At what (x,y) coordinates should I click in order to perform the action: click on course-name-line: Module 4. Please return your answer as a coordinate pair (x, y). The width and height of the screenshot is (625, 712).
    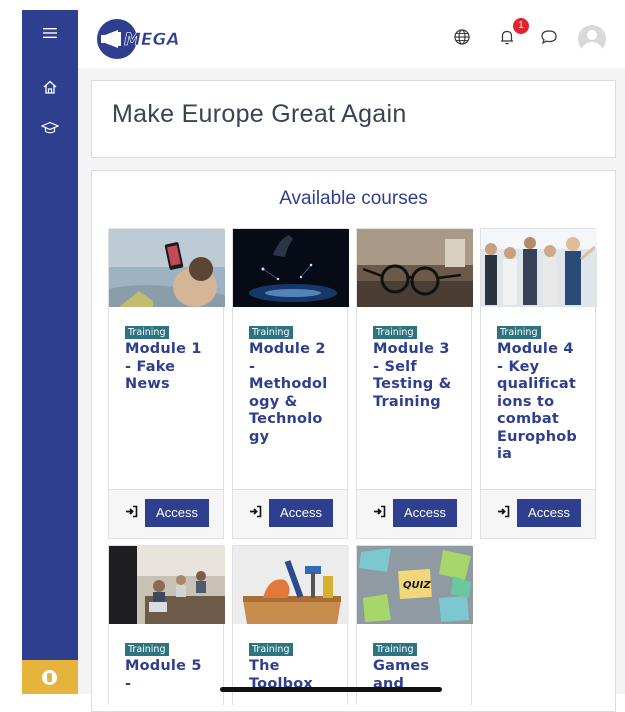
    Looking at the image, I should click on (535, 349).